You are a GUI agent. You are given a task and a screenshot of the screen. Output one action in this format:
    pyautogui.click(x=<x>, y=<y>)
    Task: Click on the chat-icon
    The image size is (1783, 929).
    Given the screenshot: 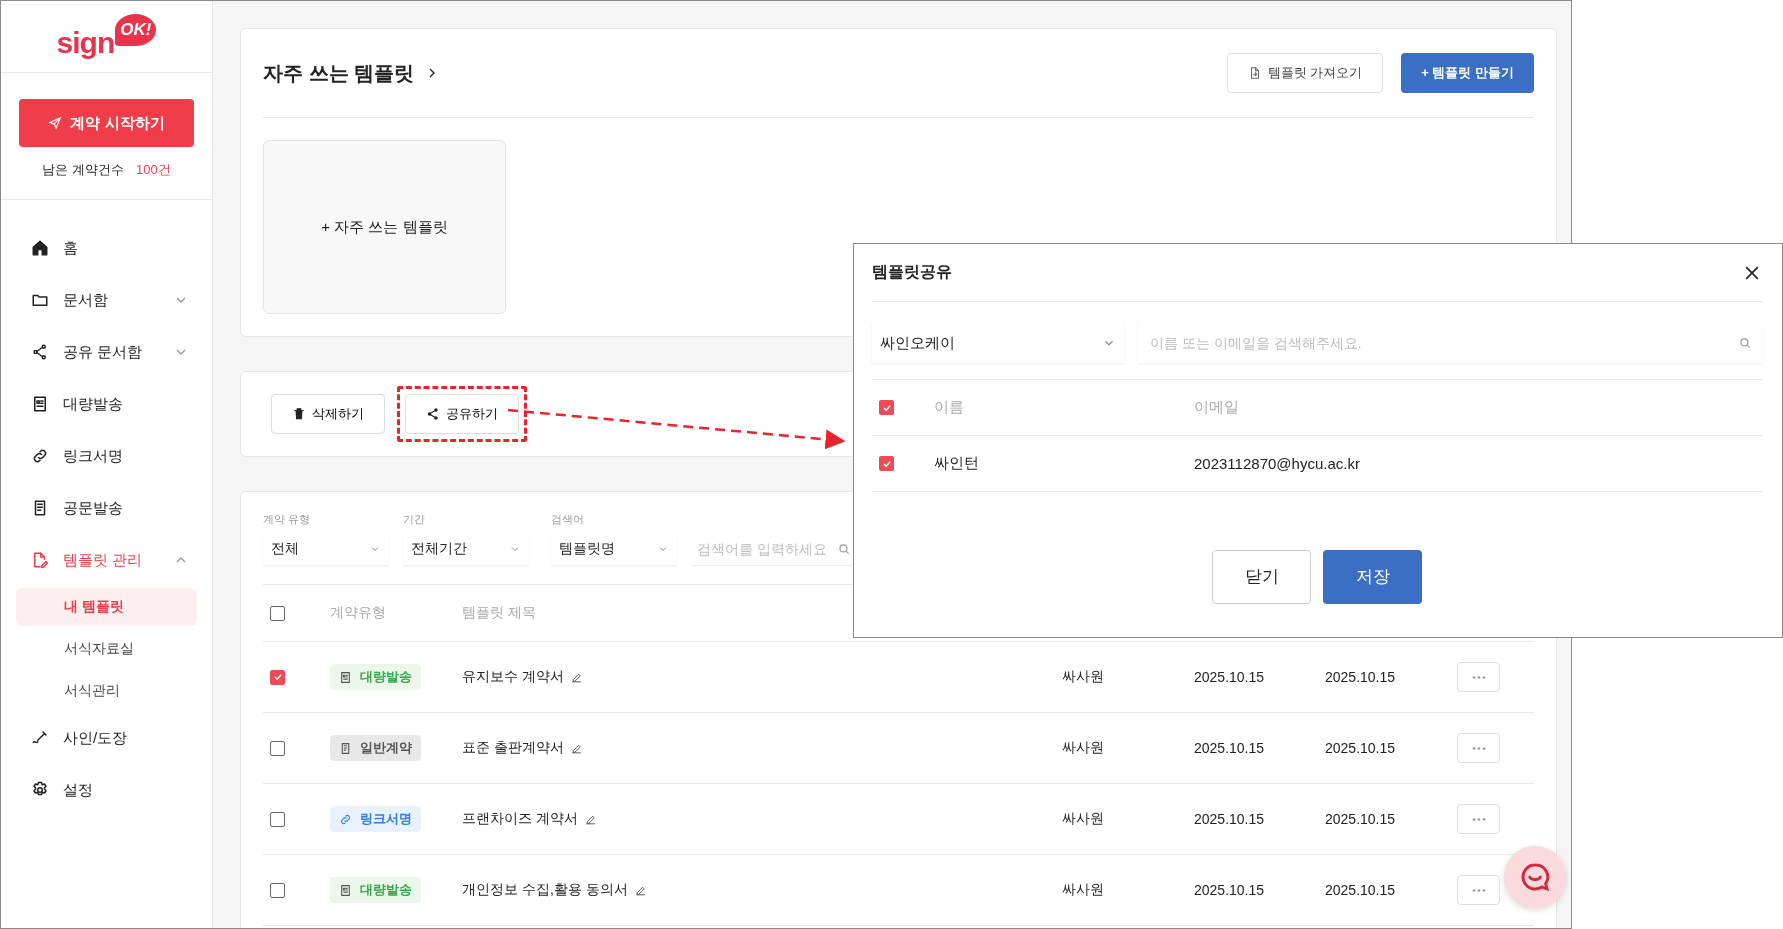 What is the action you would take?
    pyautogui.click(x=1535, y=877)
    